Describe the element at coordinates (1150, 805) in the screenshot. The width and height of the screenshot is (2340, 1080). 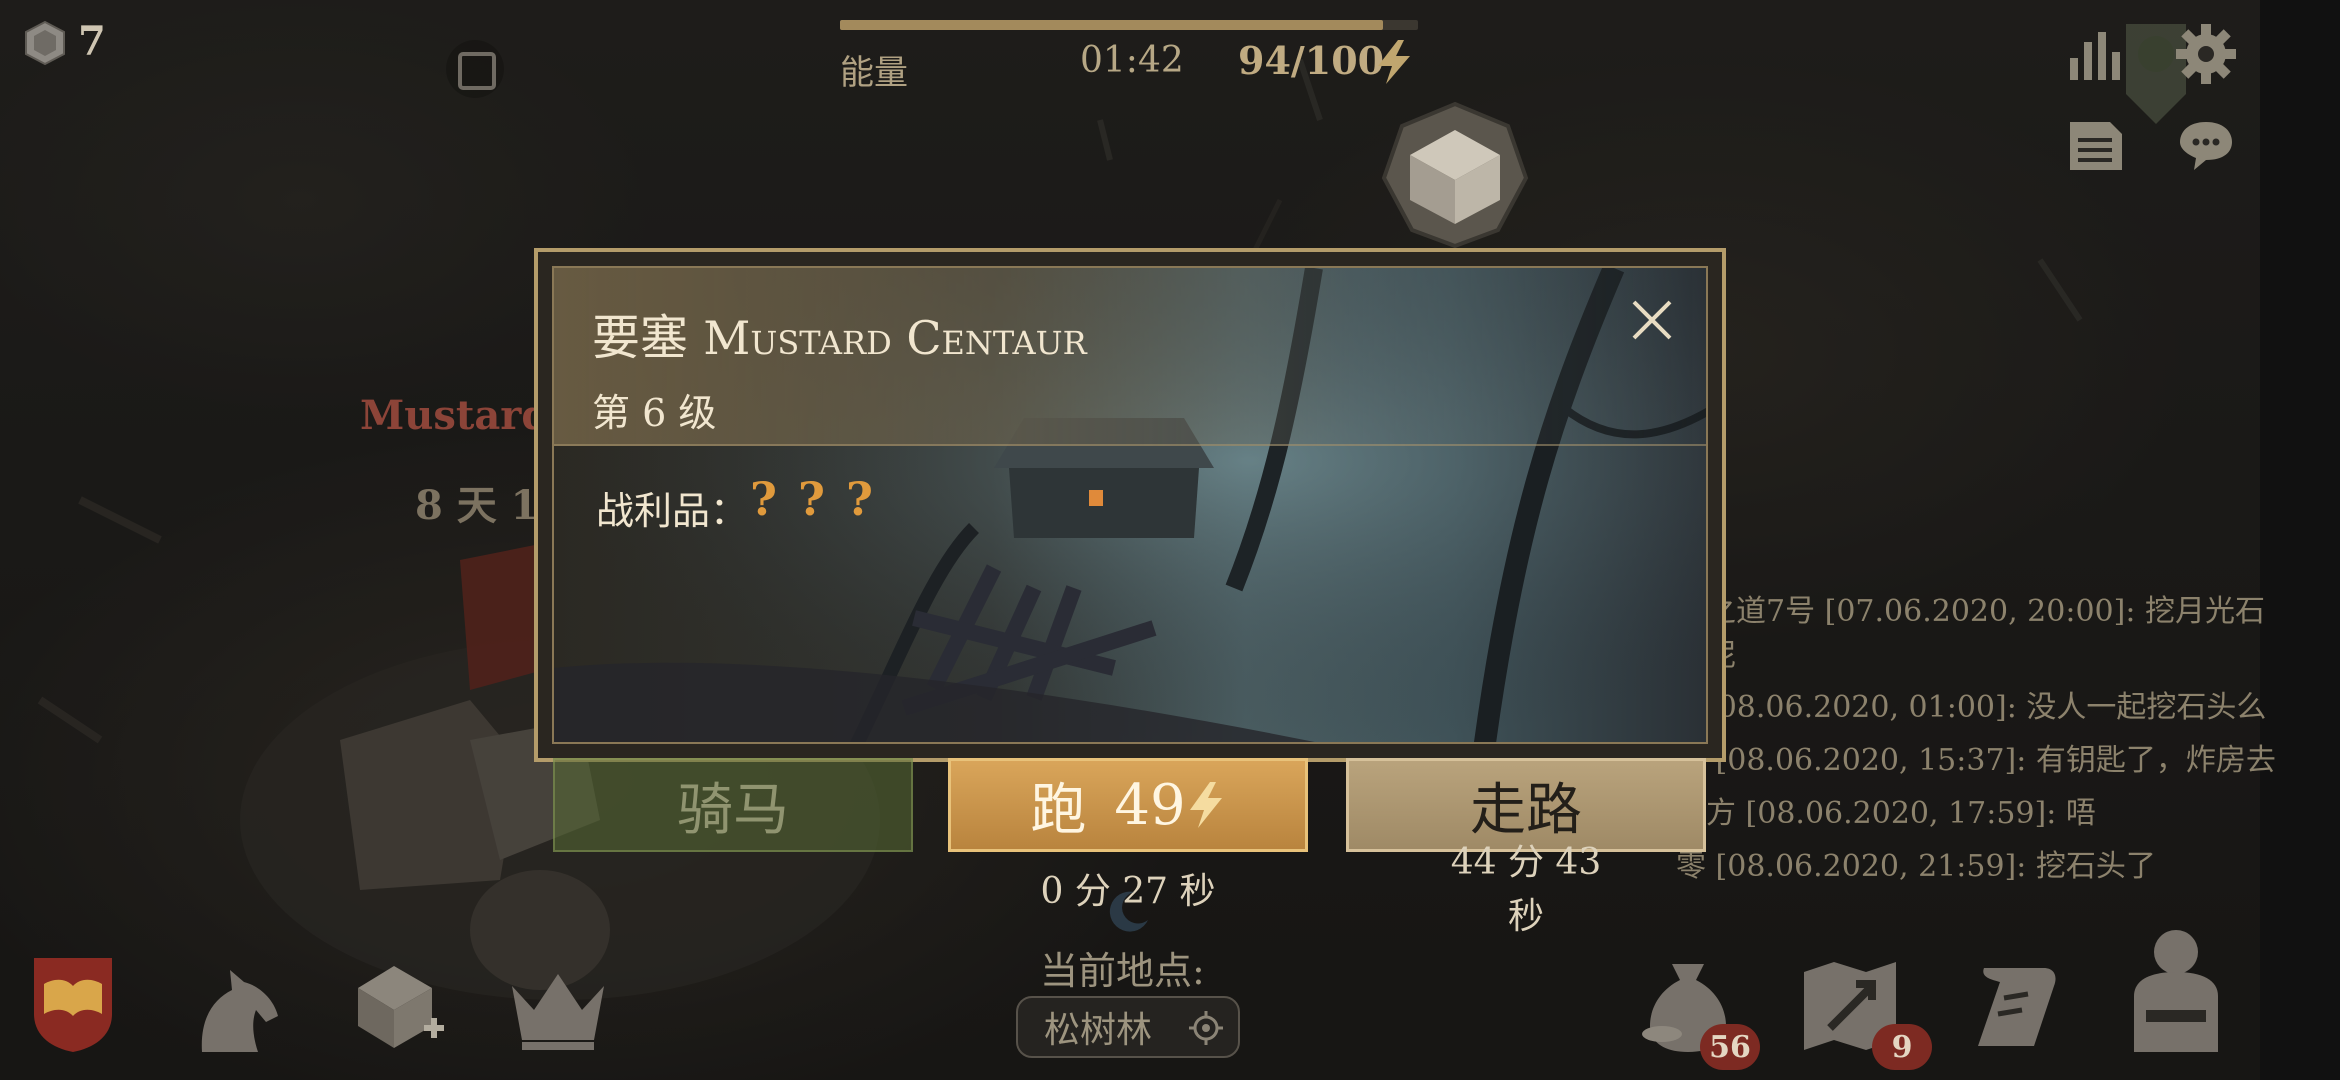
I see `run-cost: 49` at that location.